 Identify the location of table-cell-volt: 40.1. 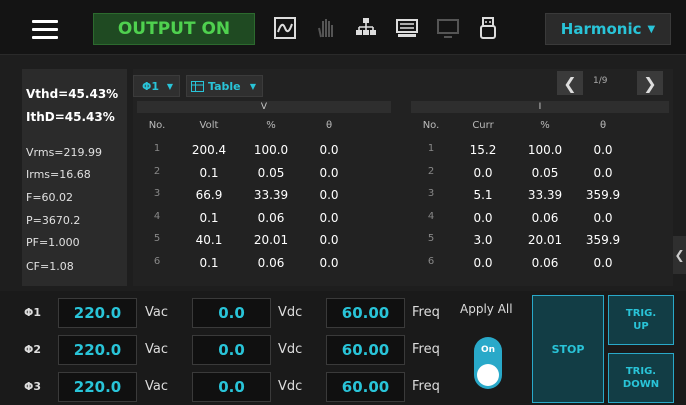
(209, 240).